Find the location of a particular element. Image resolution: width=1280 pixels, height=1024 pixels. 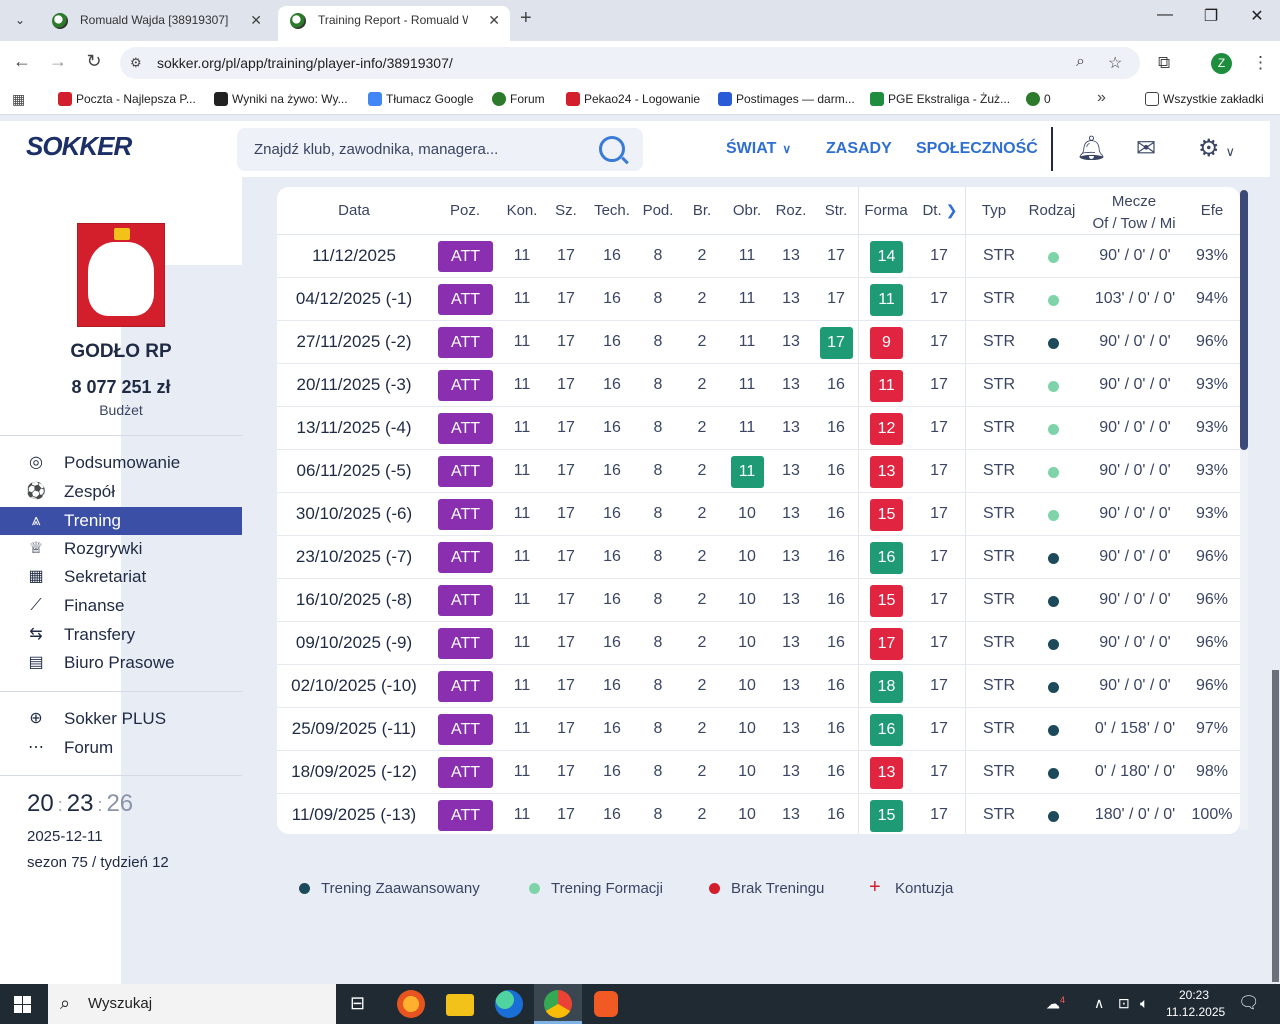

bookmark-item: Tłumacz Google is located at coordinates (420, 99).